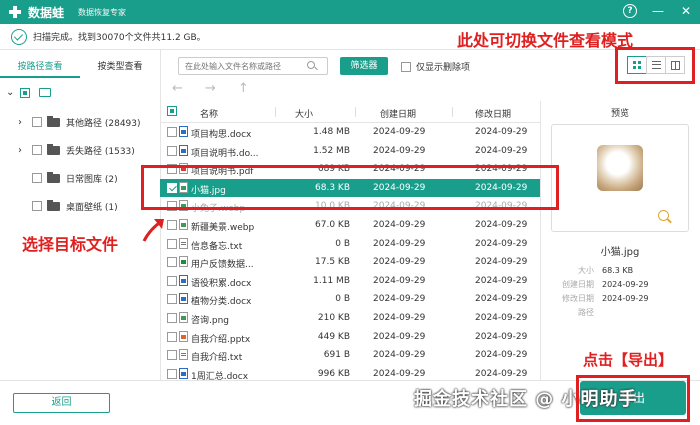  I want to click on file-name: 语役积累.docx, so click(221, 283).